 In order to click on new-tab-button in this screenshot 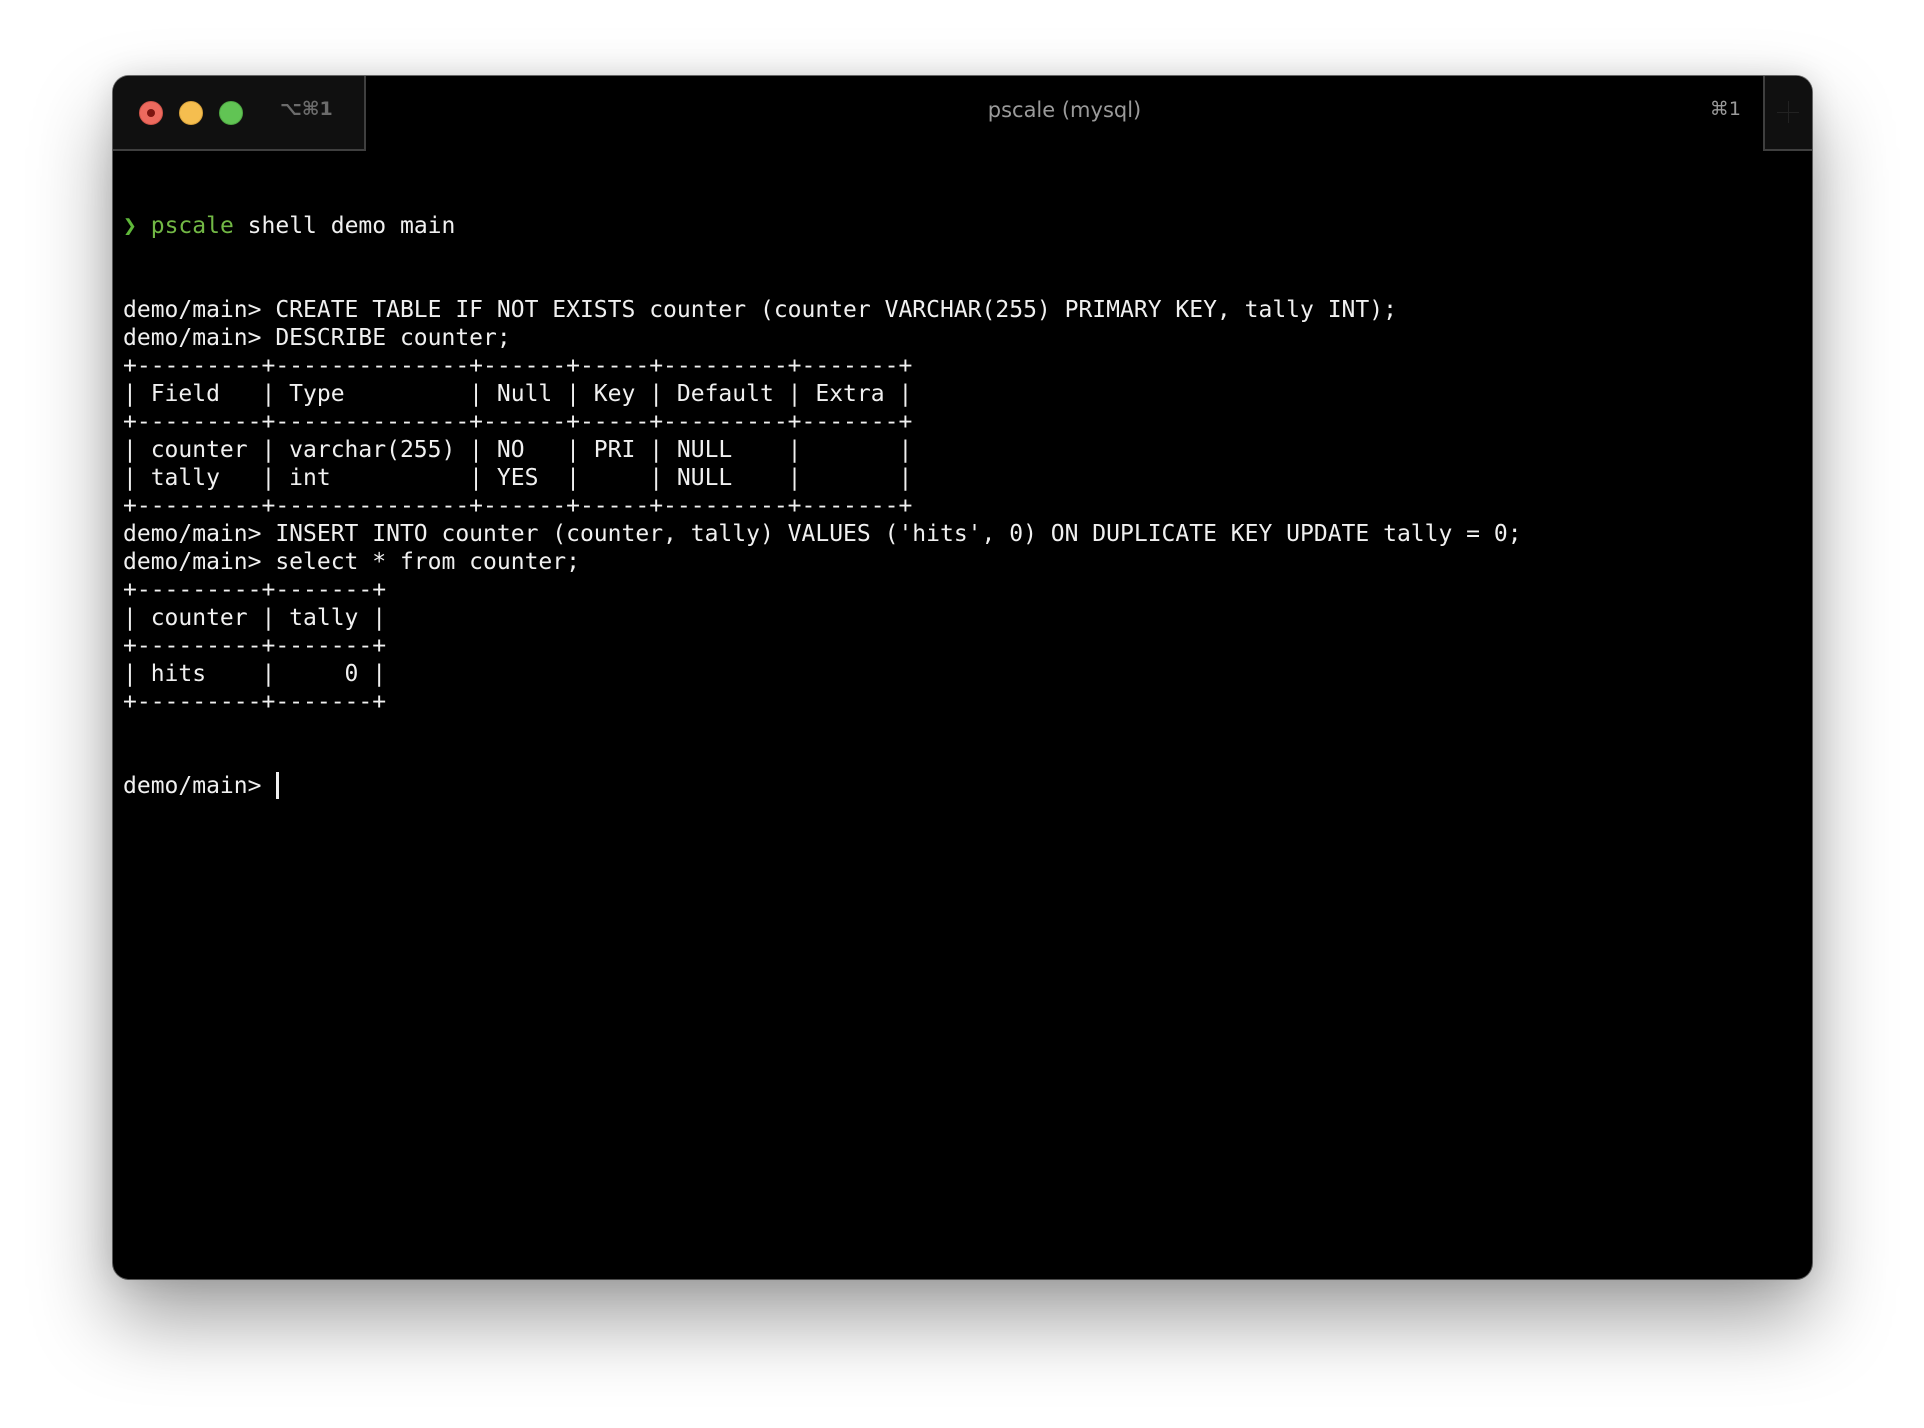, I will do `click(1787, 113)`.